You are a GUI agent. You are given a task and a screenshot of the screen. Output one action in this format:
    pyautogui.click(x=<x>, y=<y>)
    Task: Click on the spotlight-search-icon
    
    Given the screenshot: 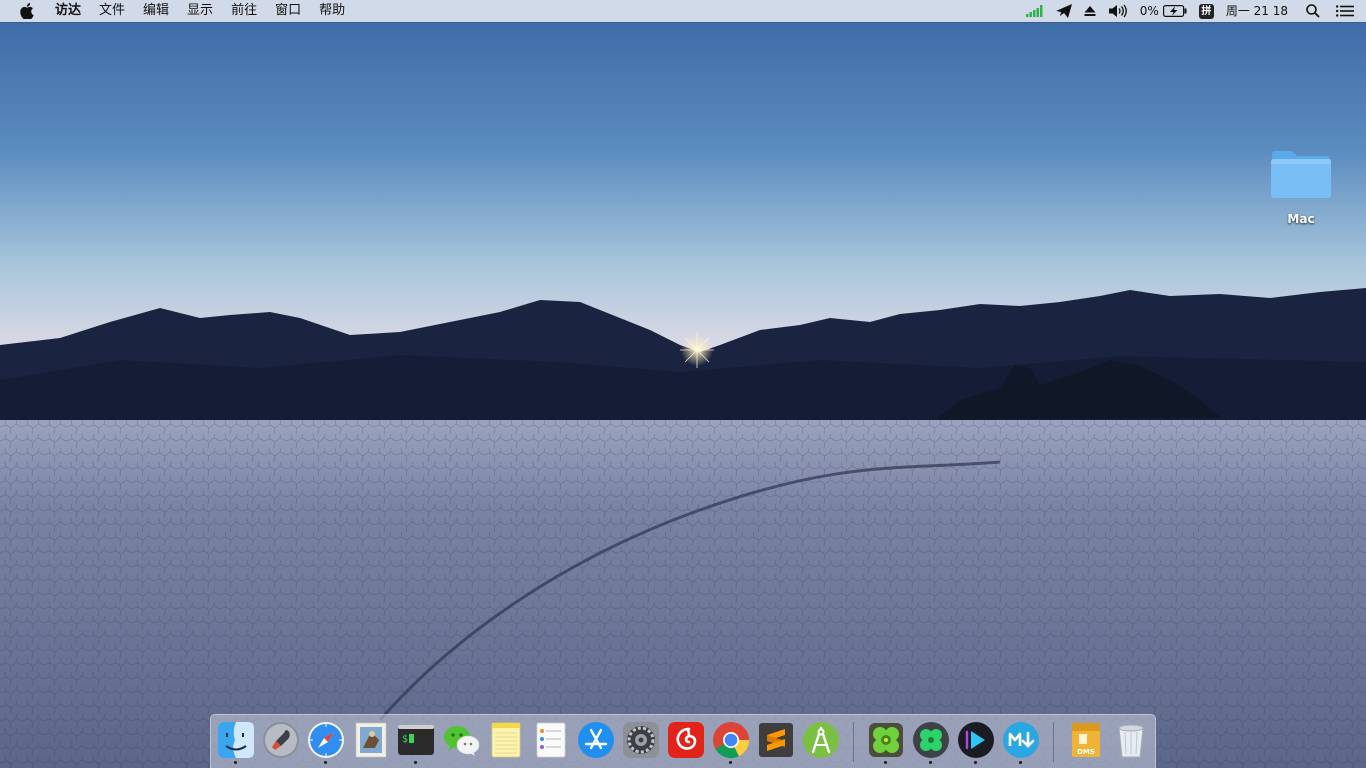 What is the action you would take?
    pyautogui.click(x=1313, y=11)
    